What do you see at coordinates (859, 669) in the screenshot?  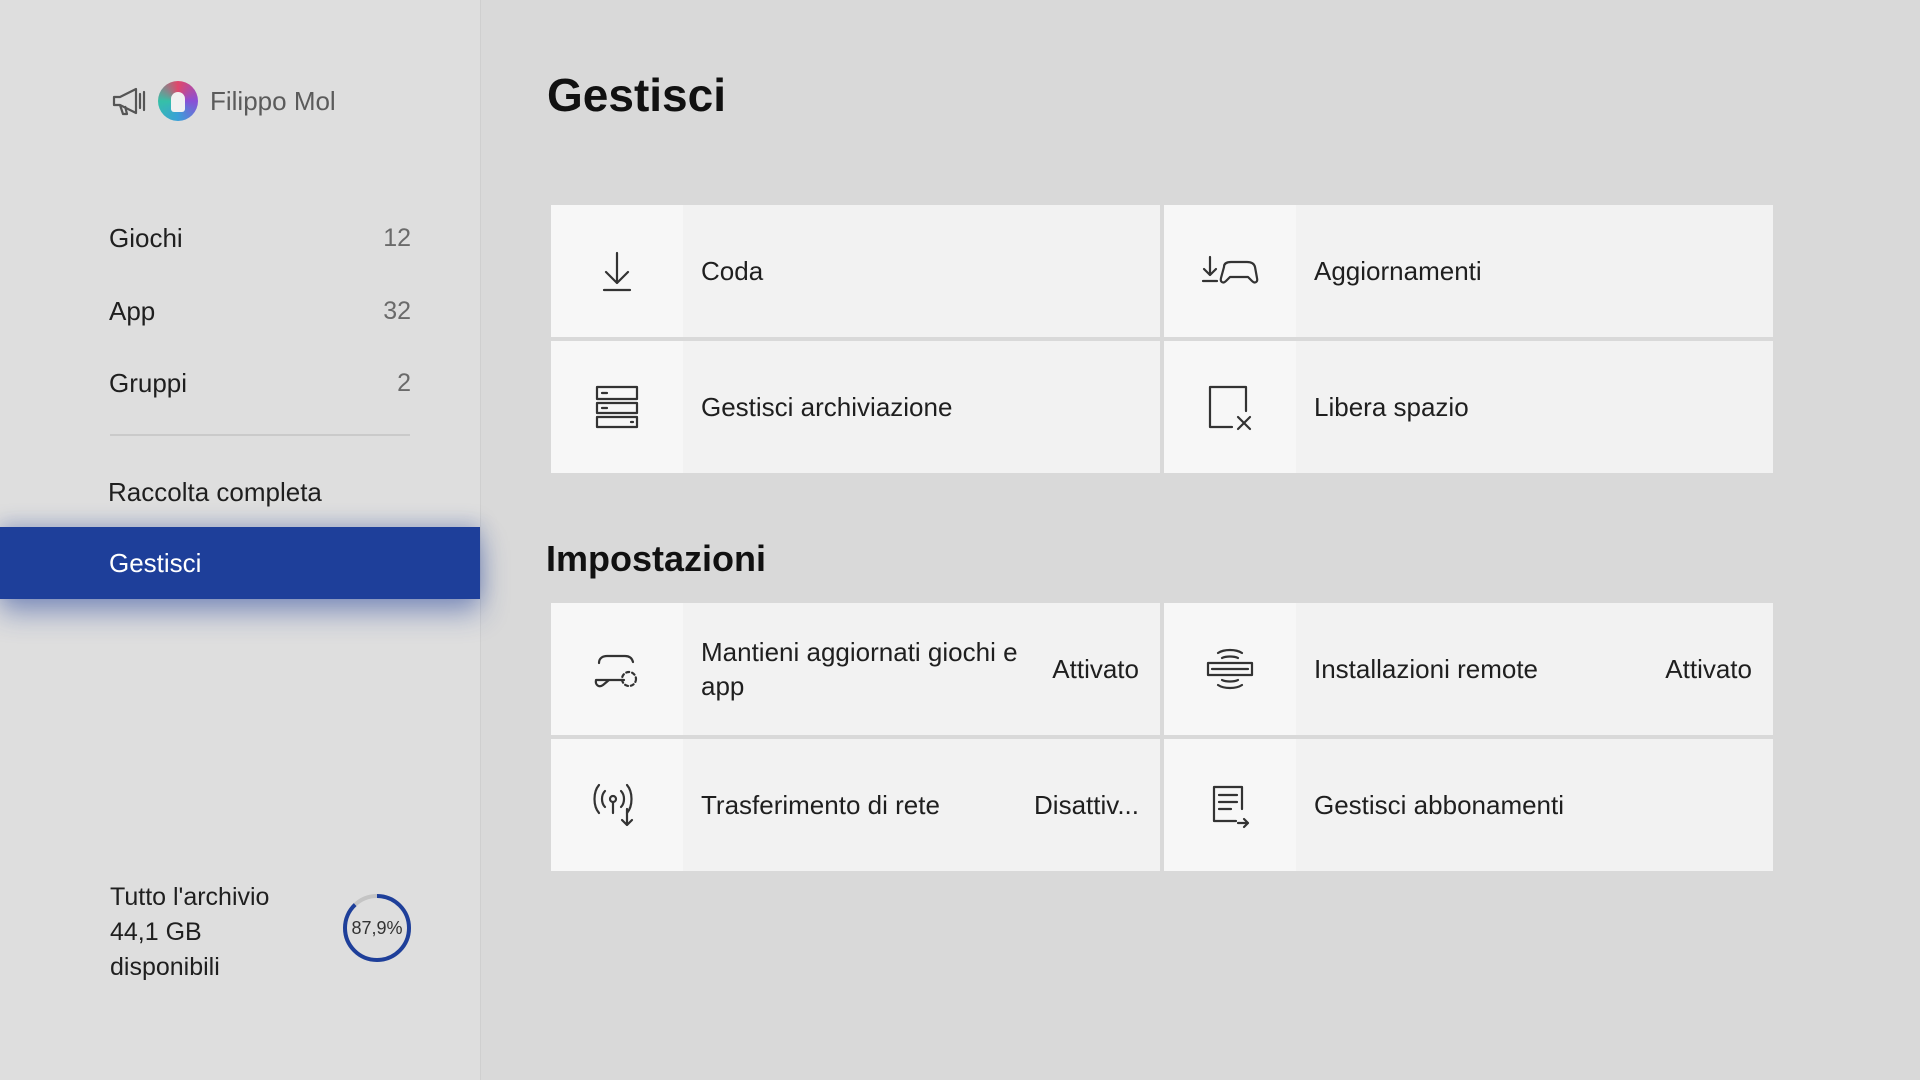 I see `tile-label: Mantieni aggiornati giochi e app` at bounding box center [859, 669].